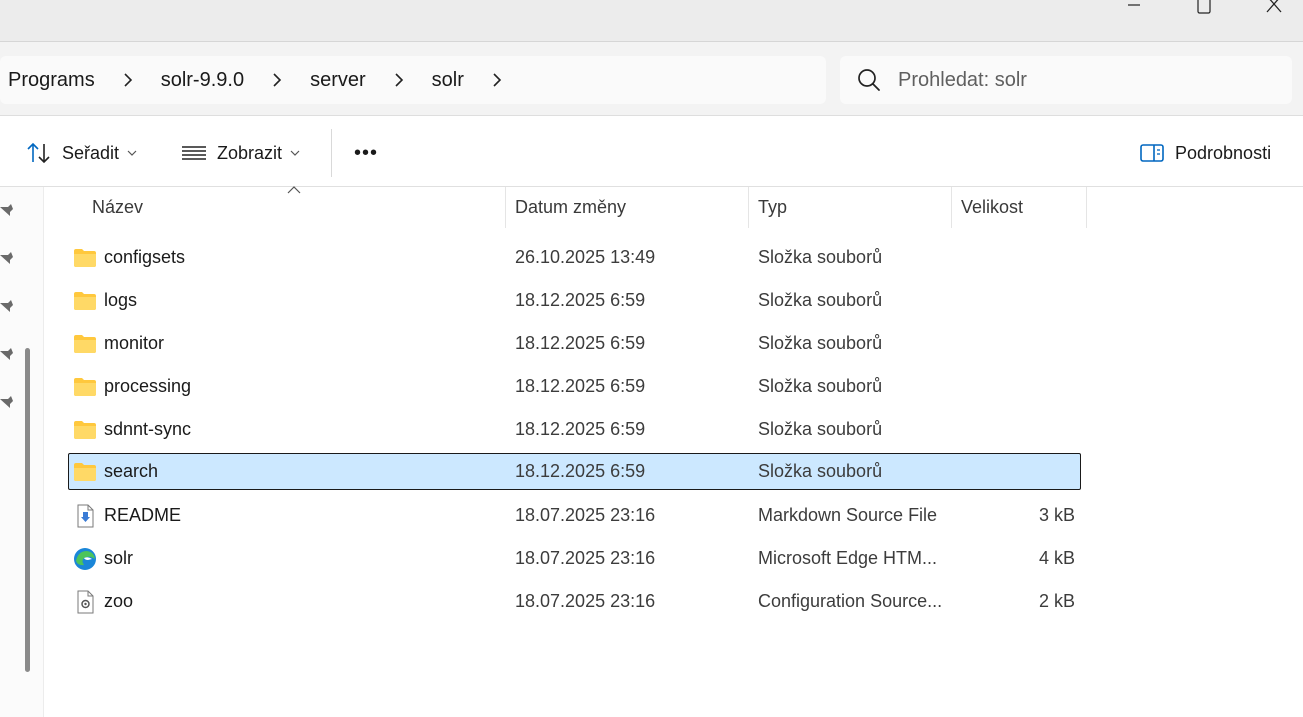 This screenshot has width=1303, height=717. What do you see at coordinates (121, 300) in the screenshot?
I see `file-name: logs` at bounding box center [121, 300].